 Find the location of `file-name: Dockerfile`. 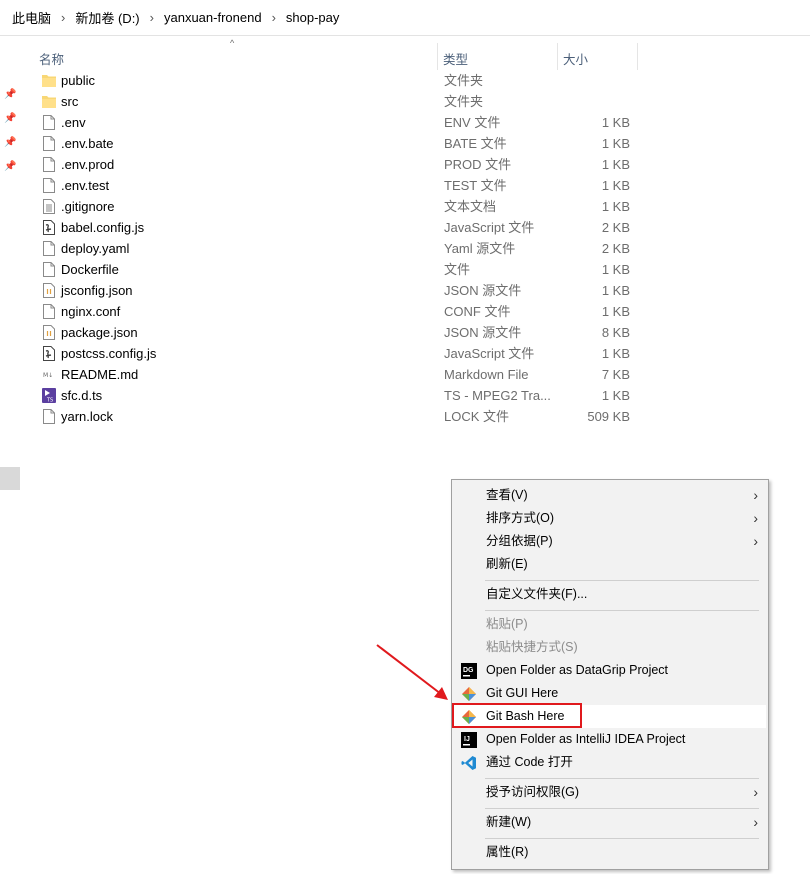

file-name: Dockerfile is located at coordinates (90, 269).